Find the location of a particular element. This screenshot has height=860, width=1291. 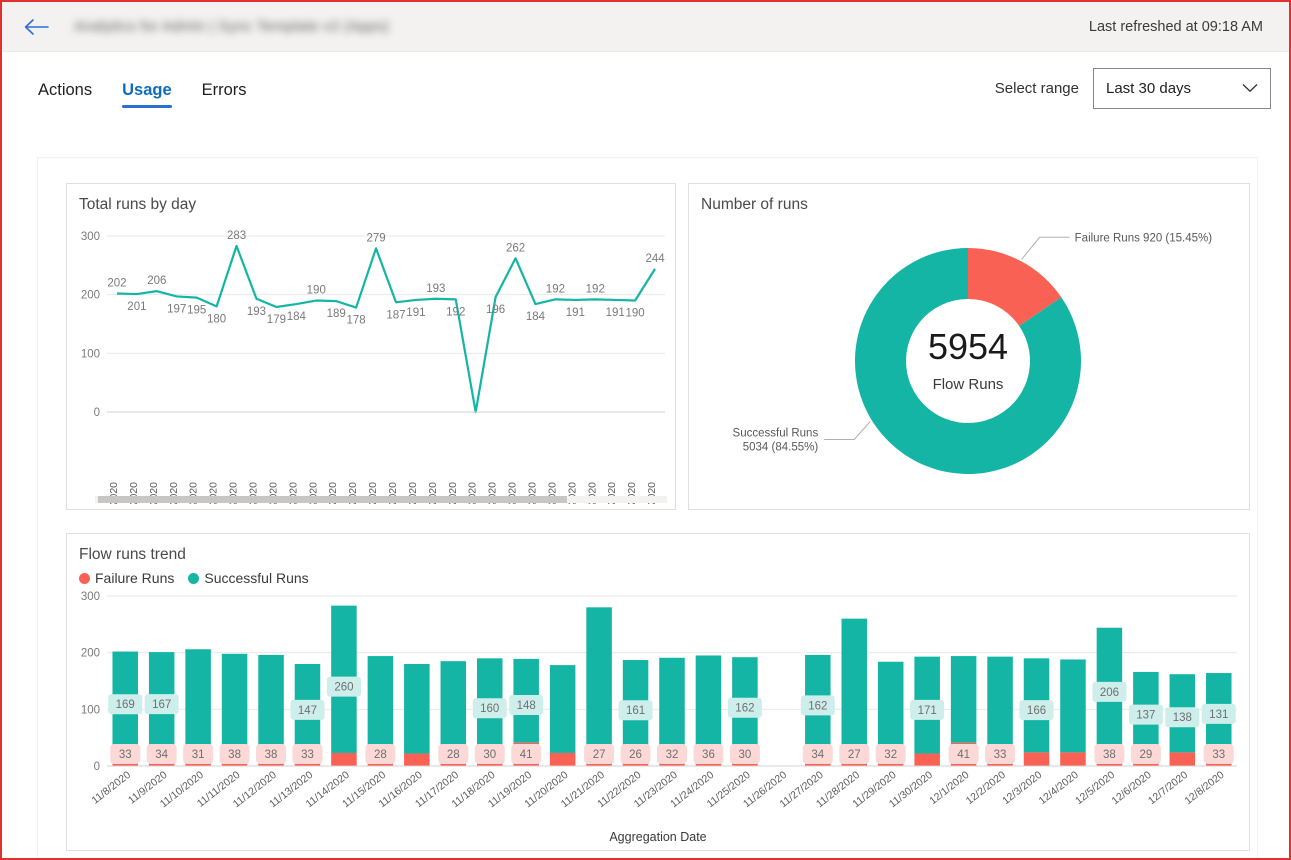

svg-text: 5034 (84.55%) is located at coordinates (781, 448).